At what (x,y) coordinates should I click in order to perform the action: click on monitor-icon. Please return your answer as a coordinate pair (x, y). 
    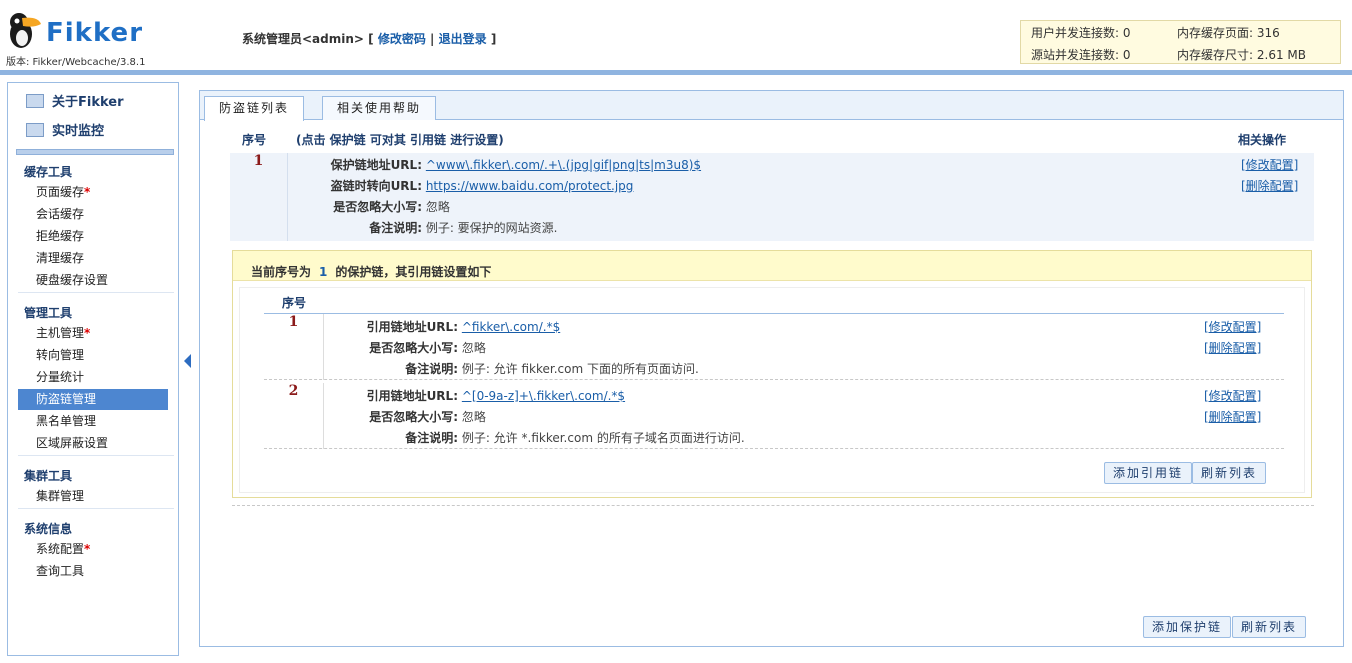
    Looking at the image, I should click on (35, 100).